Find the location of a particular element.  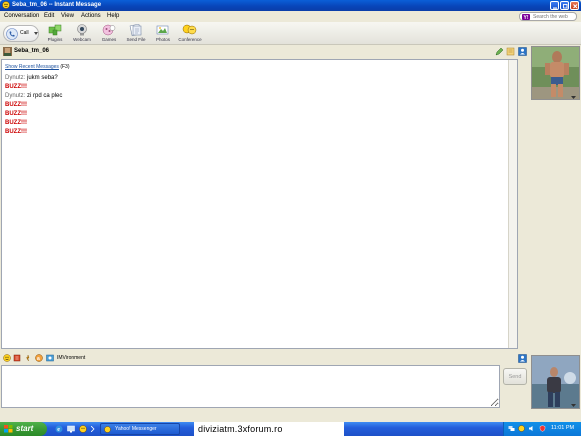

system-clock: 11:01 PM is located at coordinates (563, 428).